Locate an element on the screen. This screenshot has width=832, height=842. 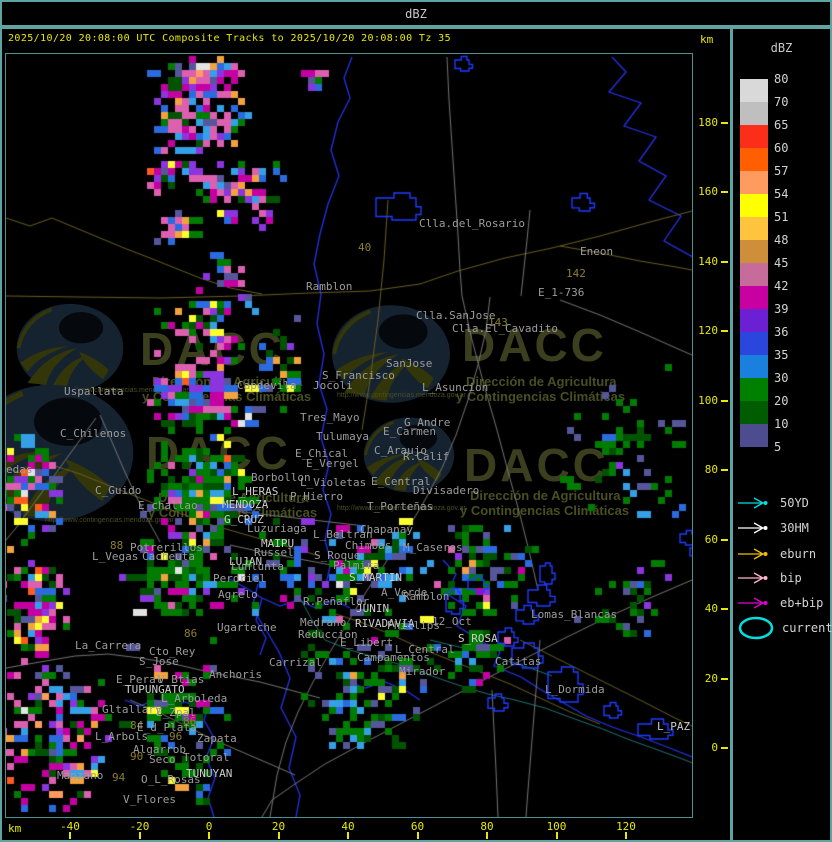
dbz-scale-value: 45 is located at coordinates (781, 263).